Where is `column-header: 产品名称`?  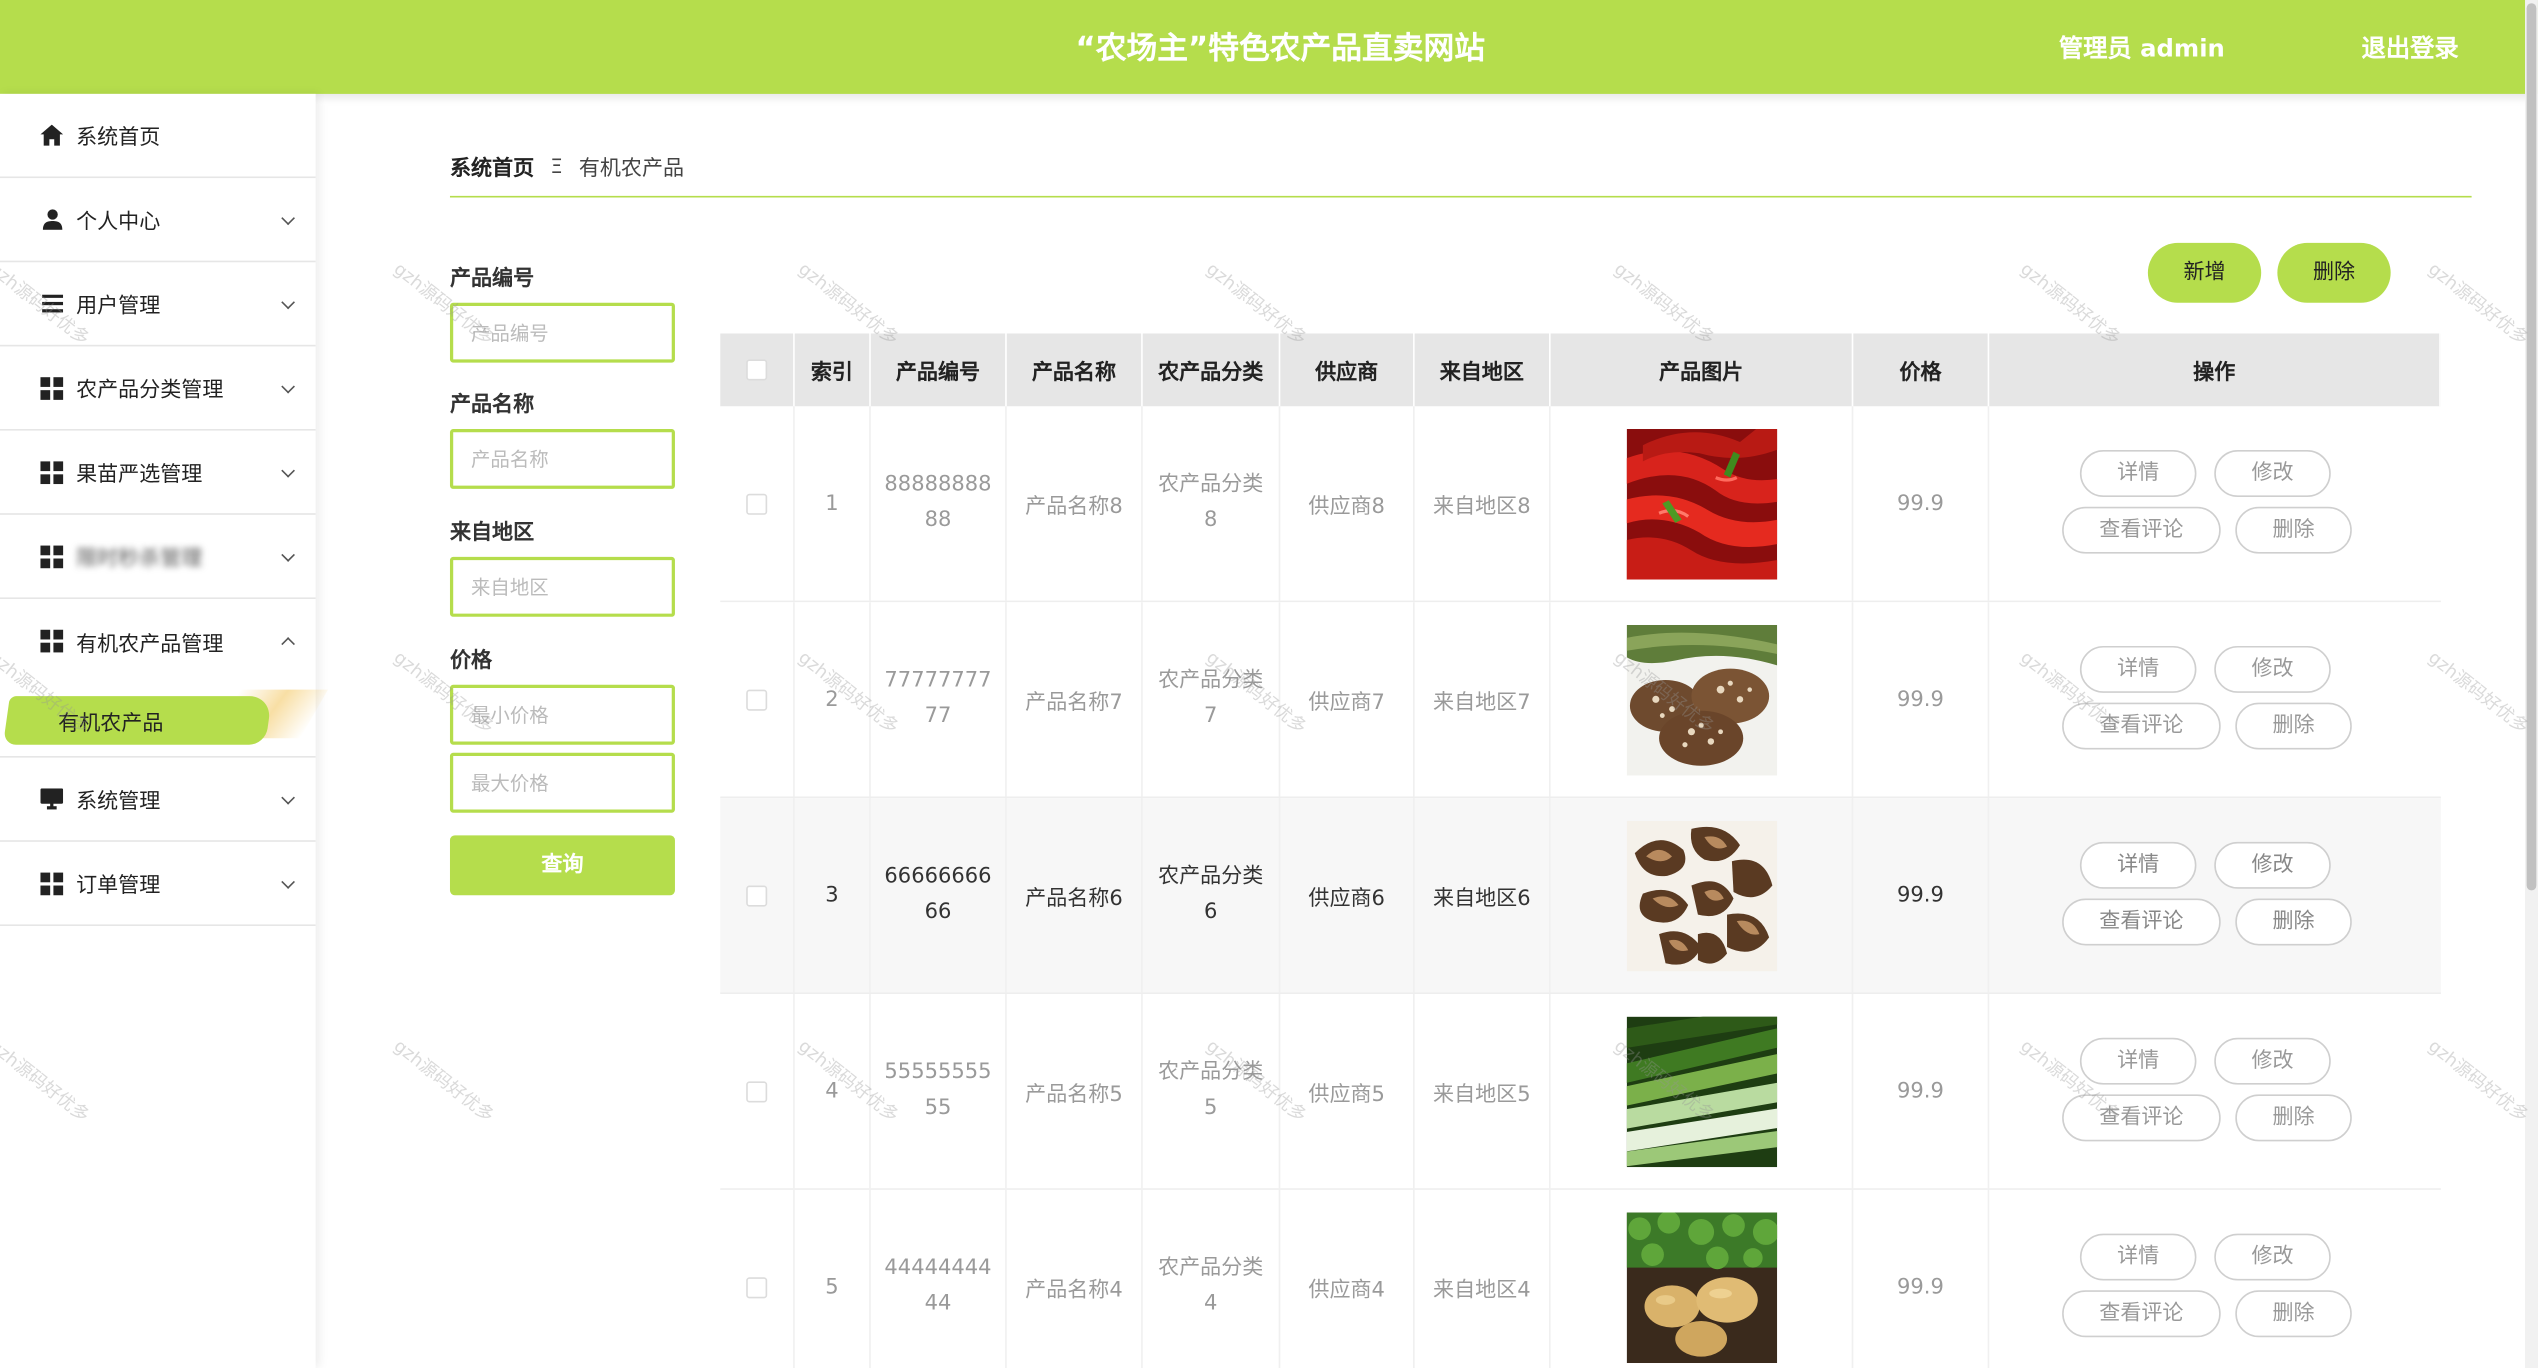
column-header: 产品名称 is located at coordinates (1075, 370).